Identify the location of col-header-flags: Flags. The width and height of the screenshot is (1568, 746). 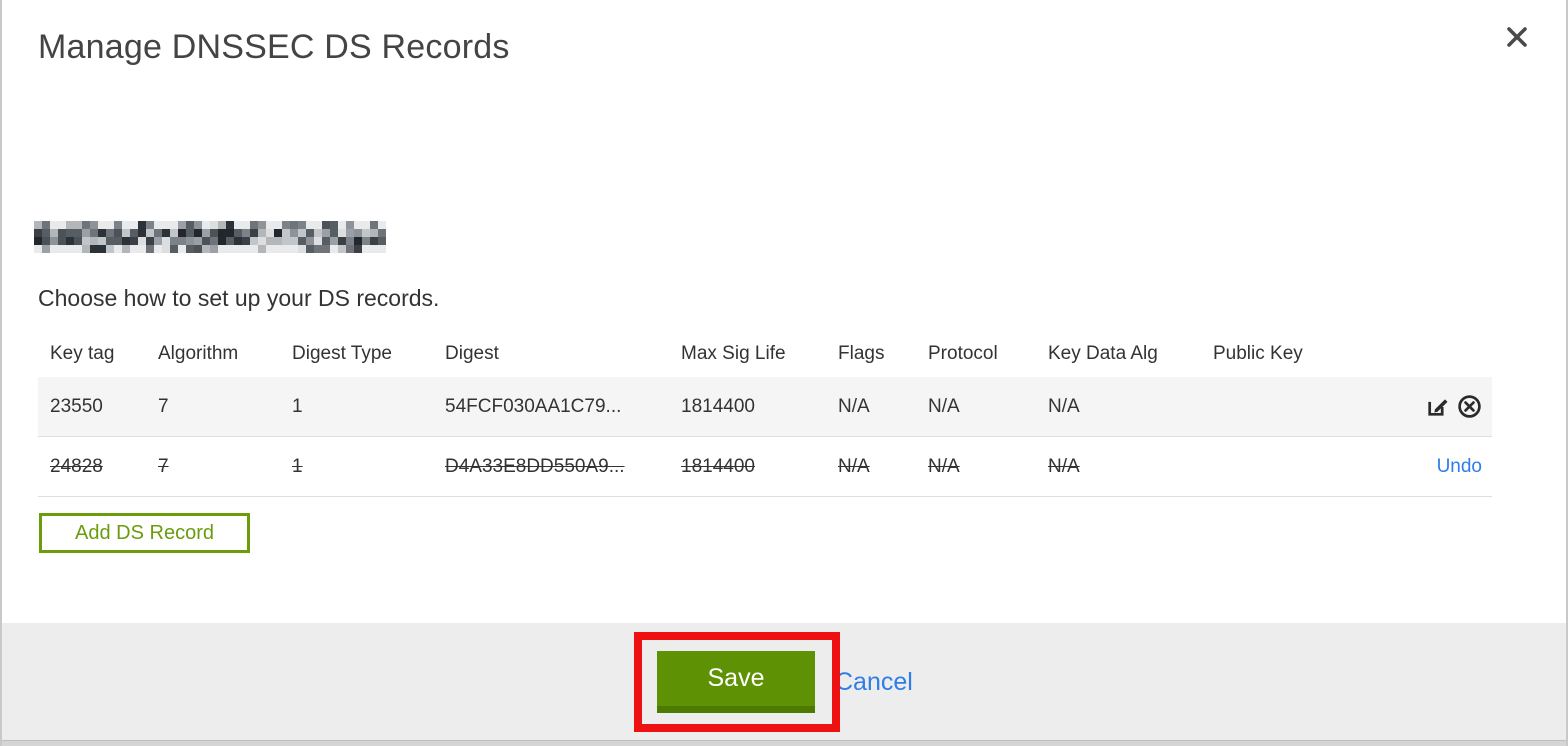
(861, 353).